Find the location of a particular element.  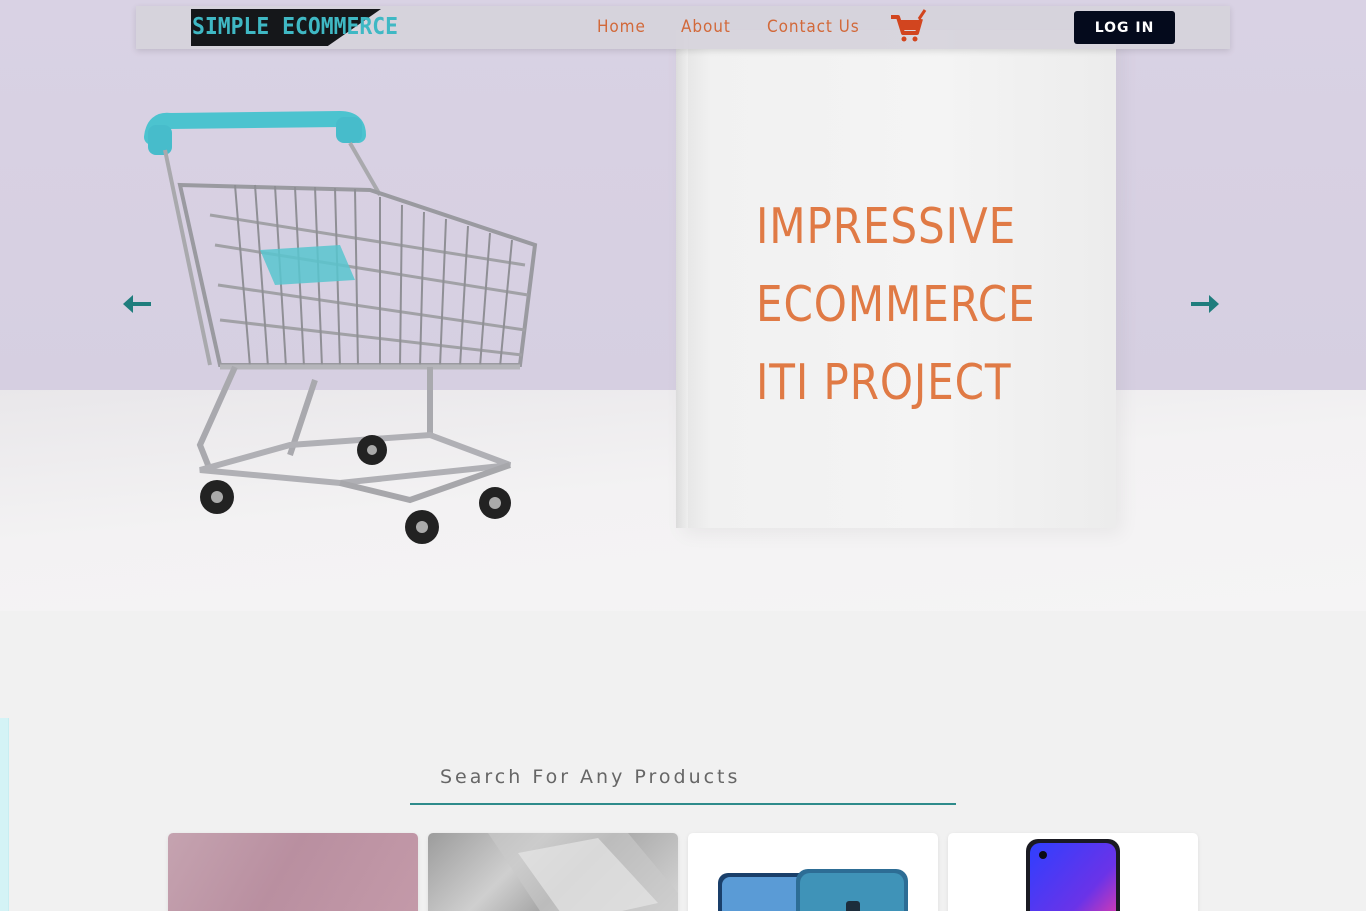

side-panel-edge is located at coordinates (4, 814).